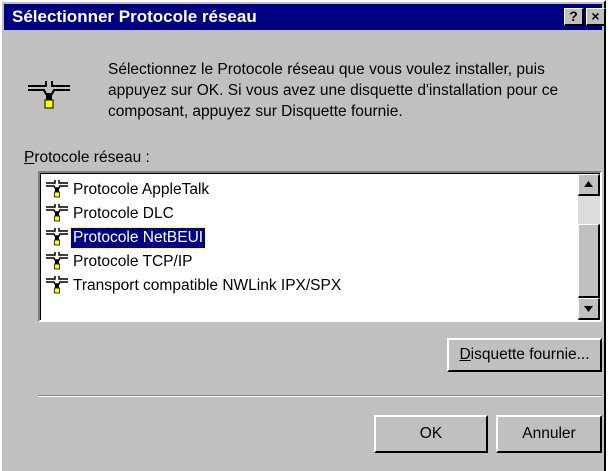  I want to click on label-text: rotocole réseau :, so click(92, 157).